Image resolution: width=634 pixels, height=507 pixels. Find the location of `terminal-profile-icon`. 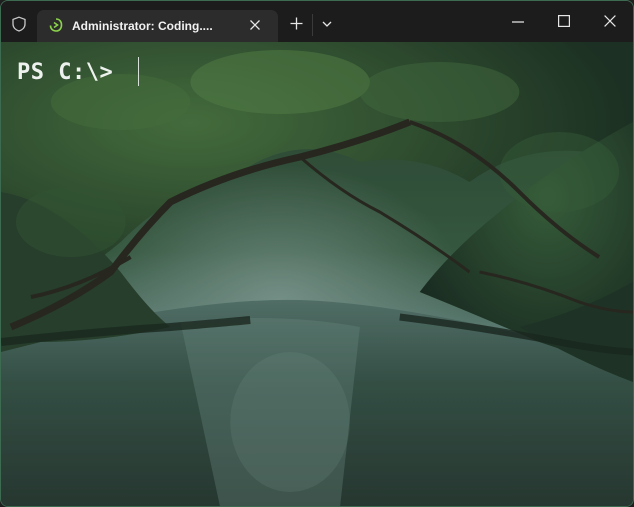

terminal-profile-icon is located at coordinates (56, 25).